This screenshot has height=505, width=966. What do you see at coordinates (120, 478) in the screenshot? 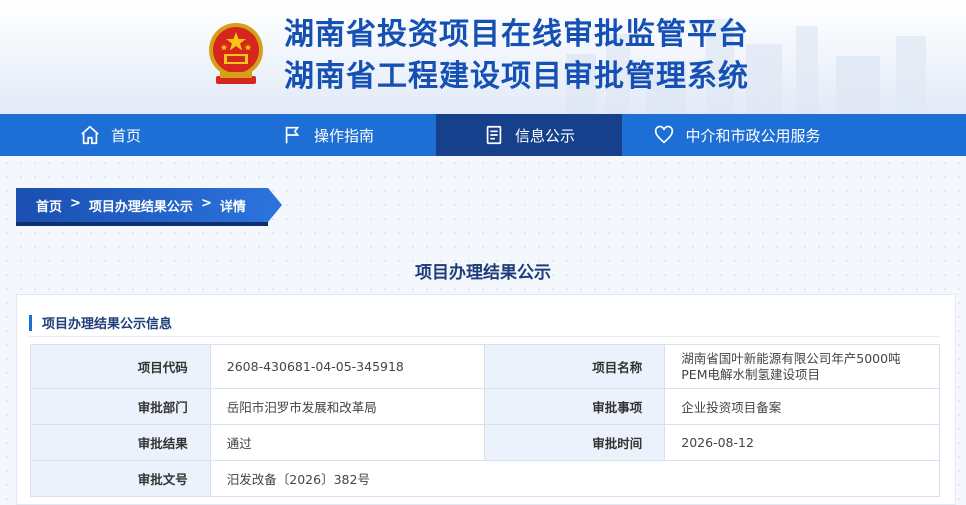
I see `label-approval-doc-number: 审批文号` at bounding box center [120, 478].